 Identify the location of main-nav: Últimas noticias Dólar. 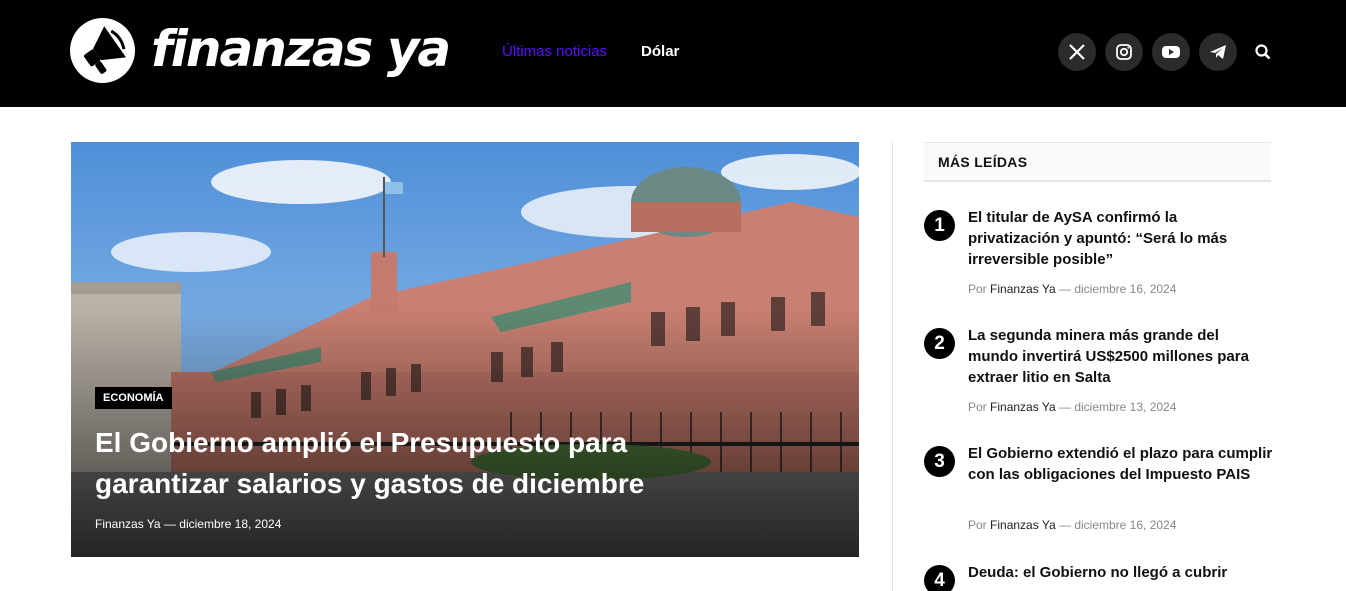
(590, 51).